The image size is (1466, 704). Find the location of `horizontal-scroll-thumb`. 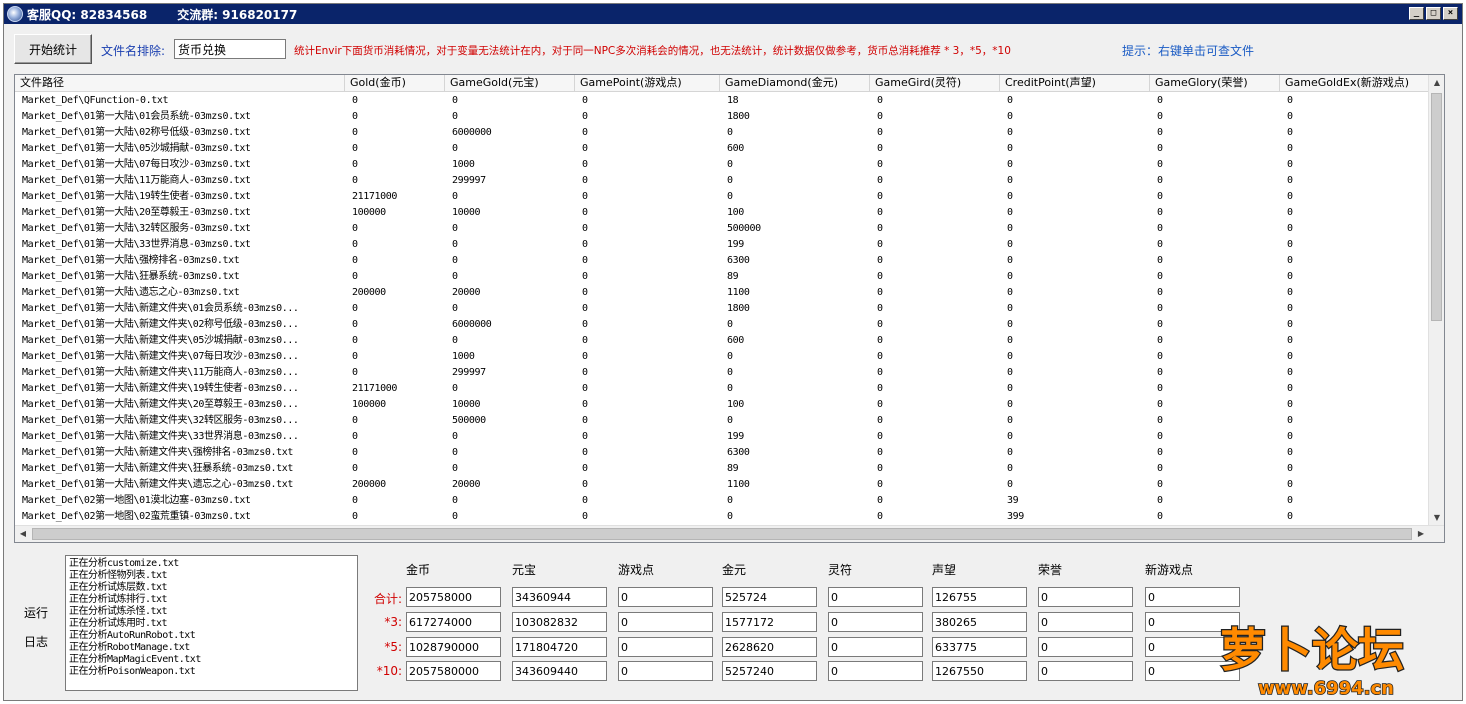

horizontal-scroll-thumb is located at coordinates (722, 534).